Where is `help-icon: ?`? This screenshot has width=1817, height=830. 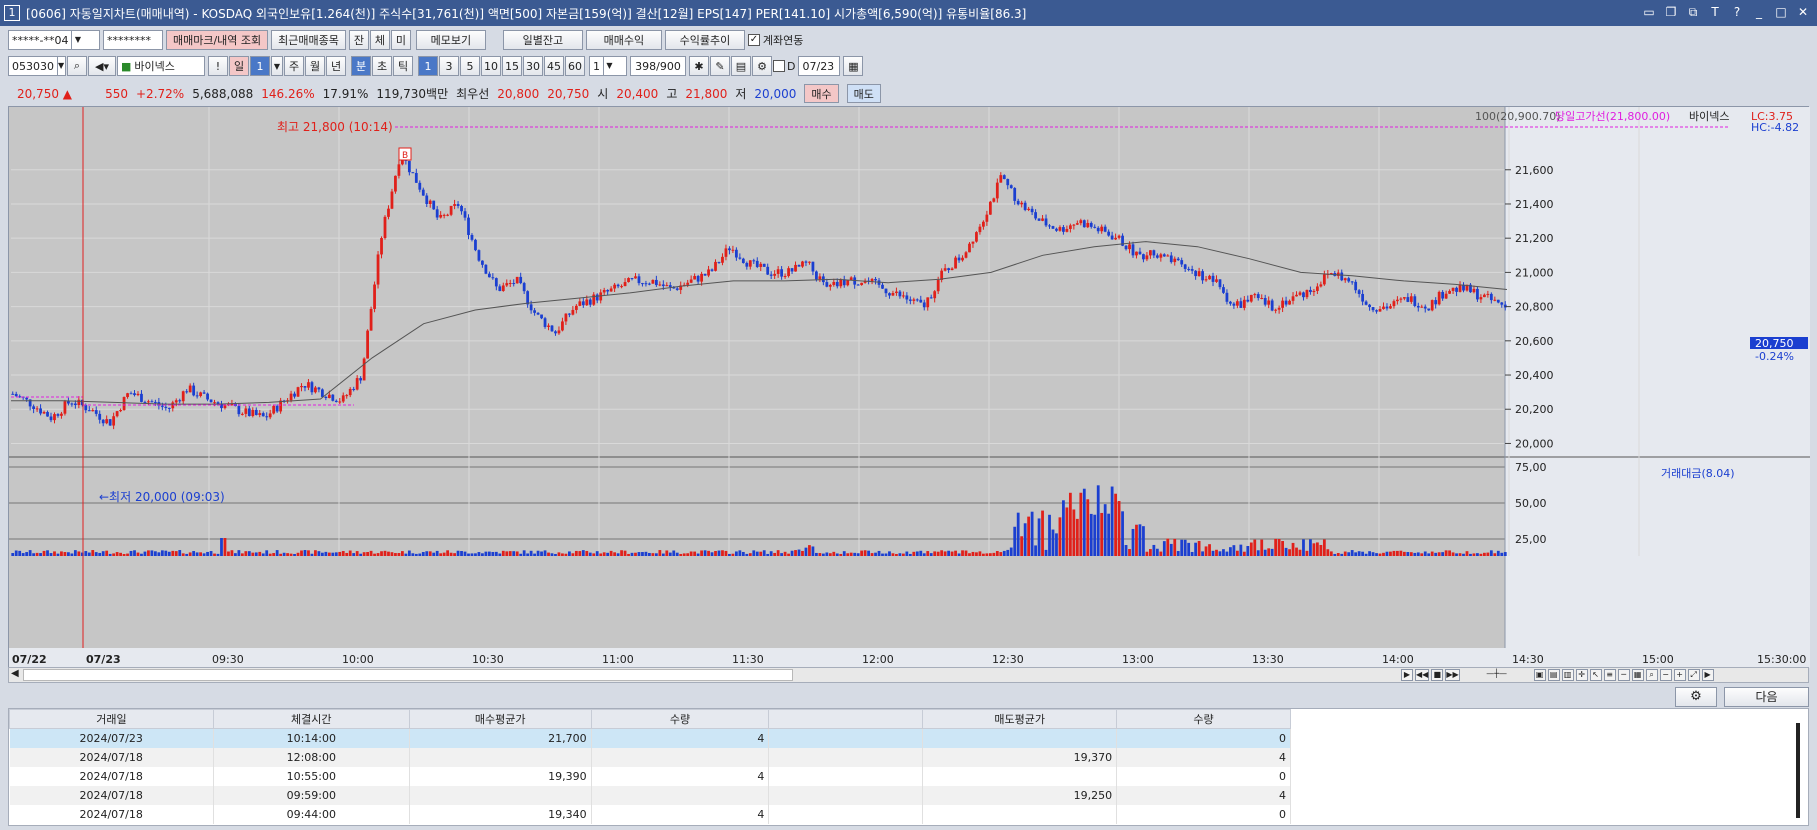
help-icon: ? is located at coordinates (1737, 12).